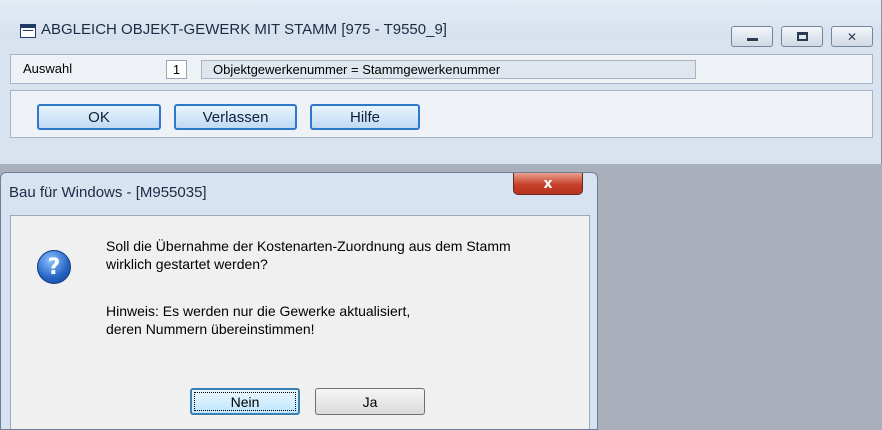 The height and width of the screenshot is (430, 882). What do you see at coordinates (99, 117) in the screenshot?
I see `ok-button: OK` at bounding box center [99, 117].